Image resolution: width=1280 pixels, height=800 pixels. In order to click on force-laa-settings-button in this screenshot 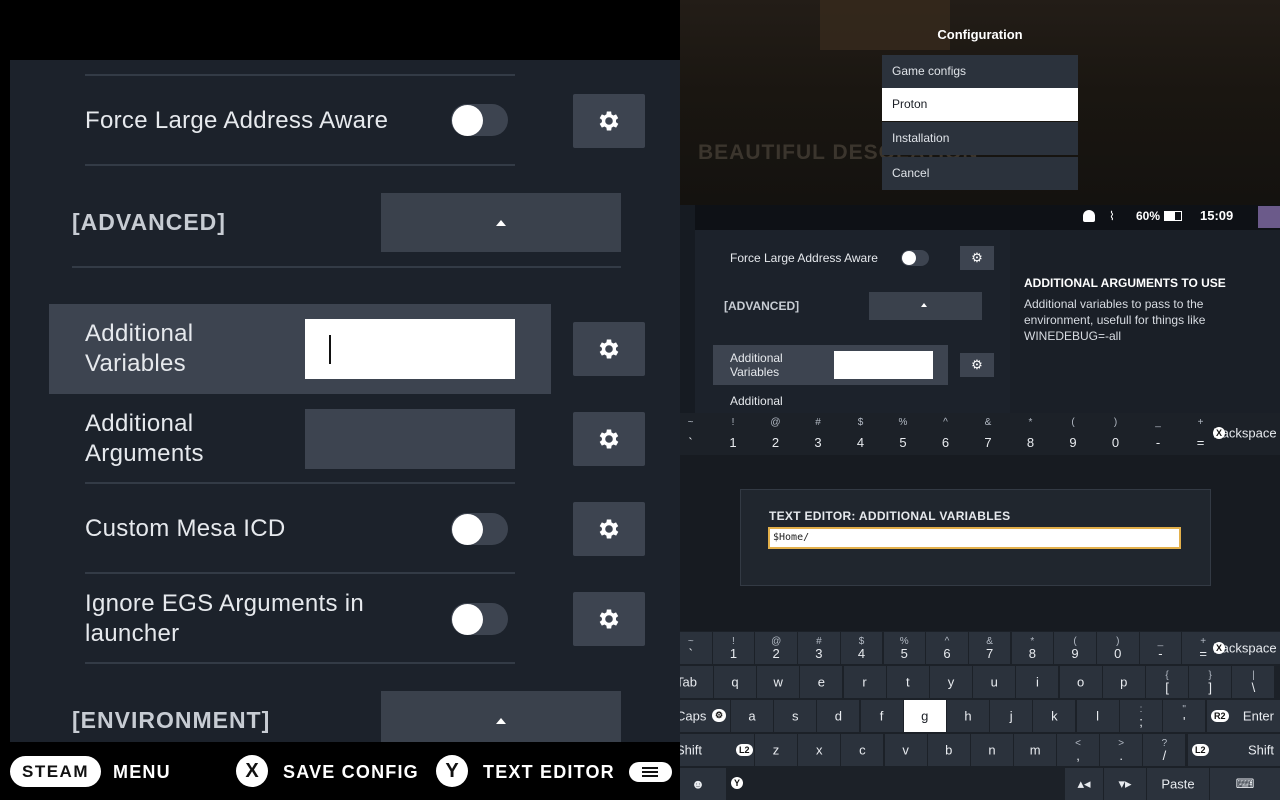, I will do `click(609, 121)`.